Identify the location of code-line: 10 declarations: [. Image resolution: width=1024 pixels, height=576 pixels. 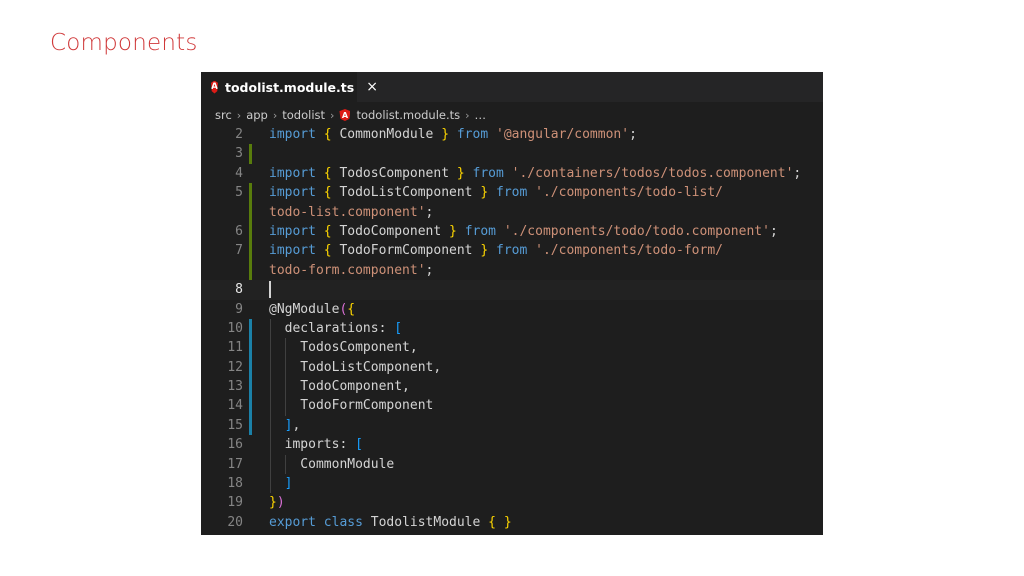
(512, 328).